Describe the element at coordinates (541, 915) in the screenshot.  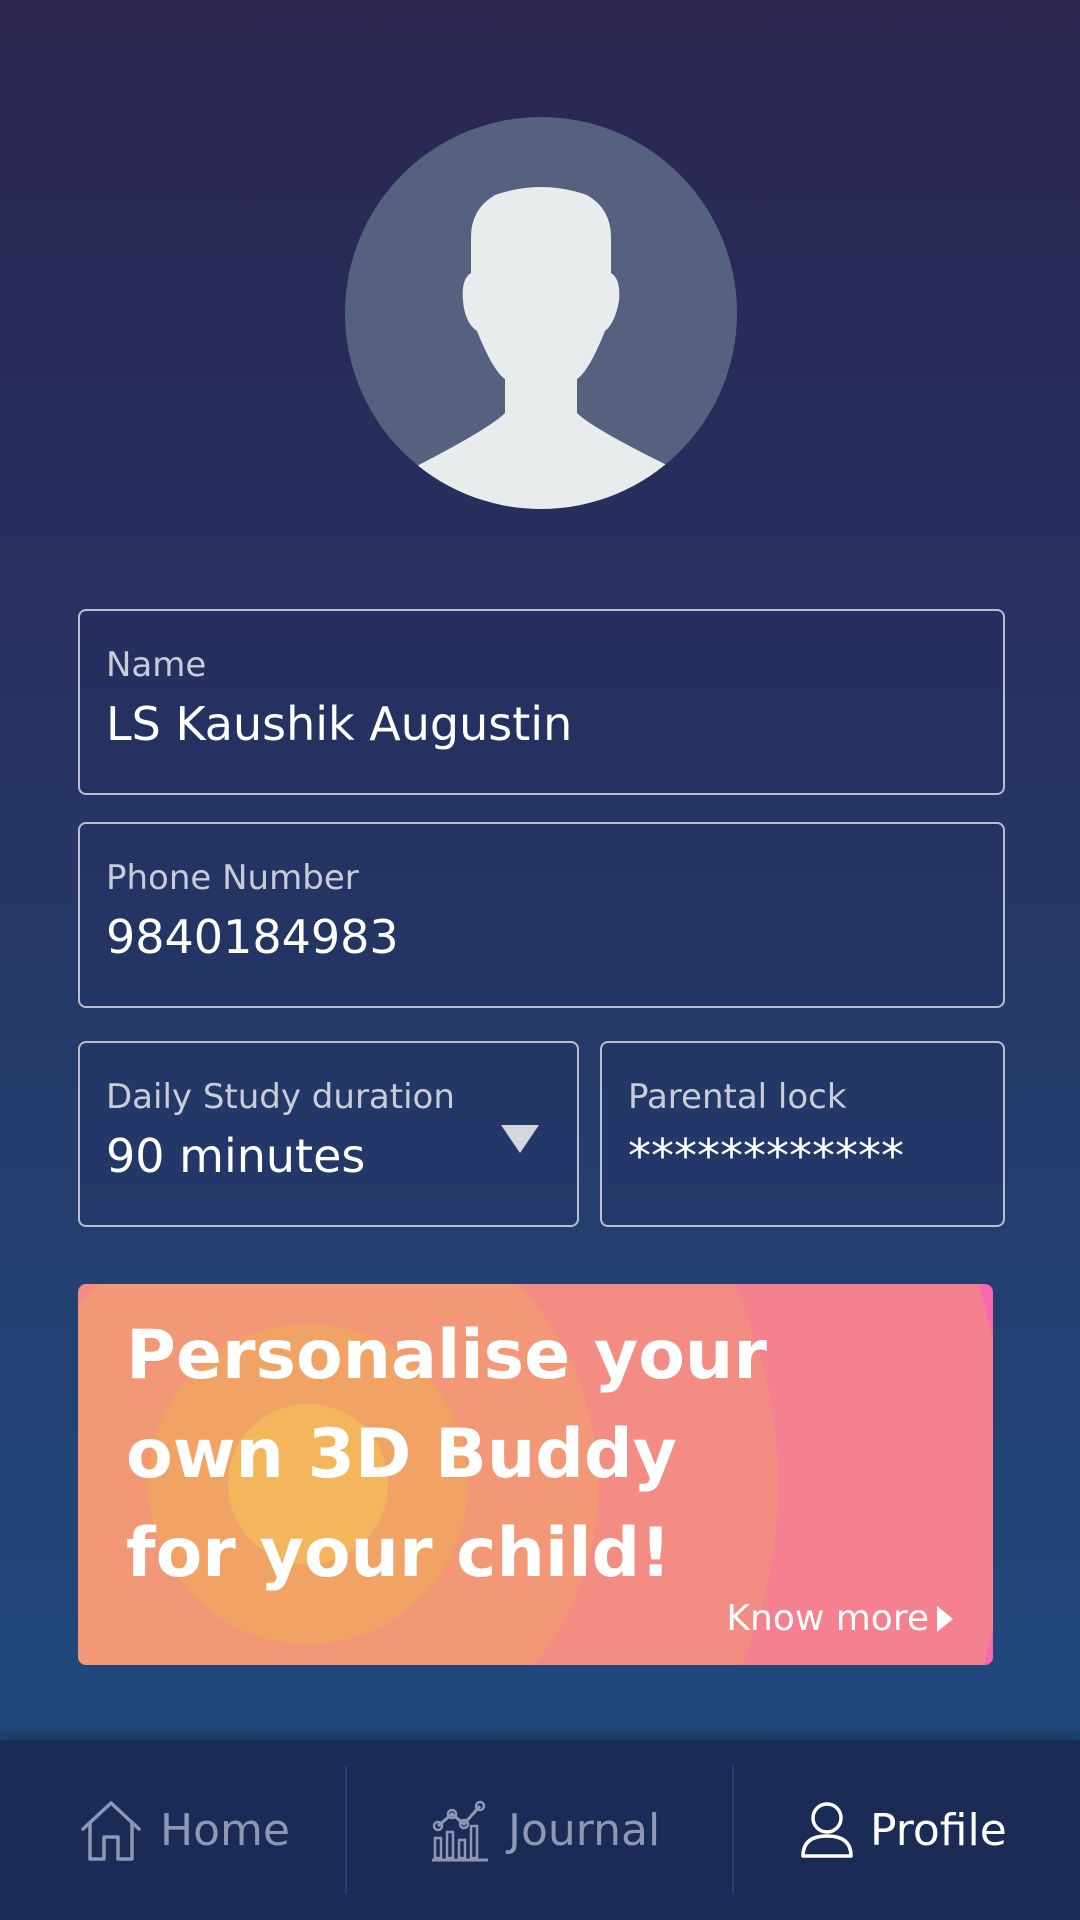
I see `phone-field: Phone Number 9840184983` at that location.